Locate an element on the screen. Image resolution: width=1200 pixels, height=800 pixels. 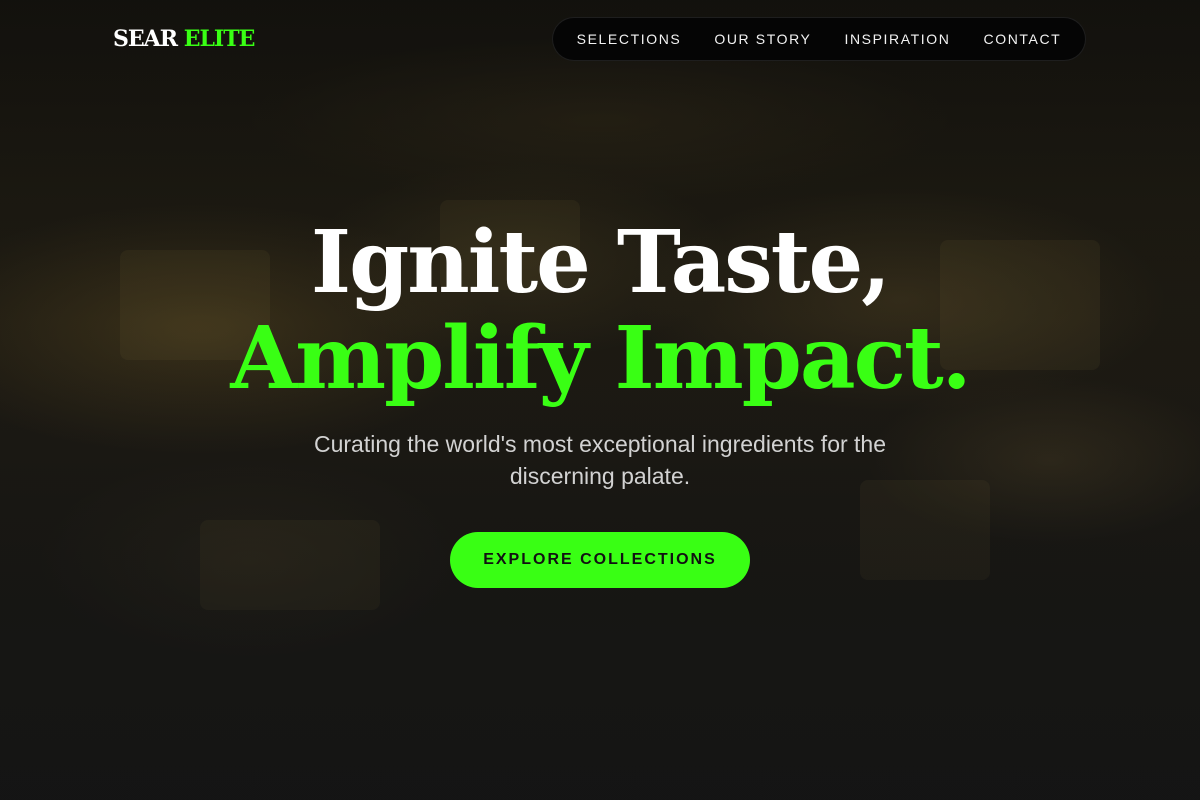
brand-logo: SEAR ELITE is located at coordinates (184, 39).